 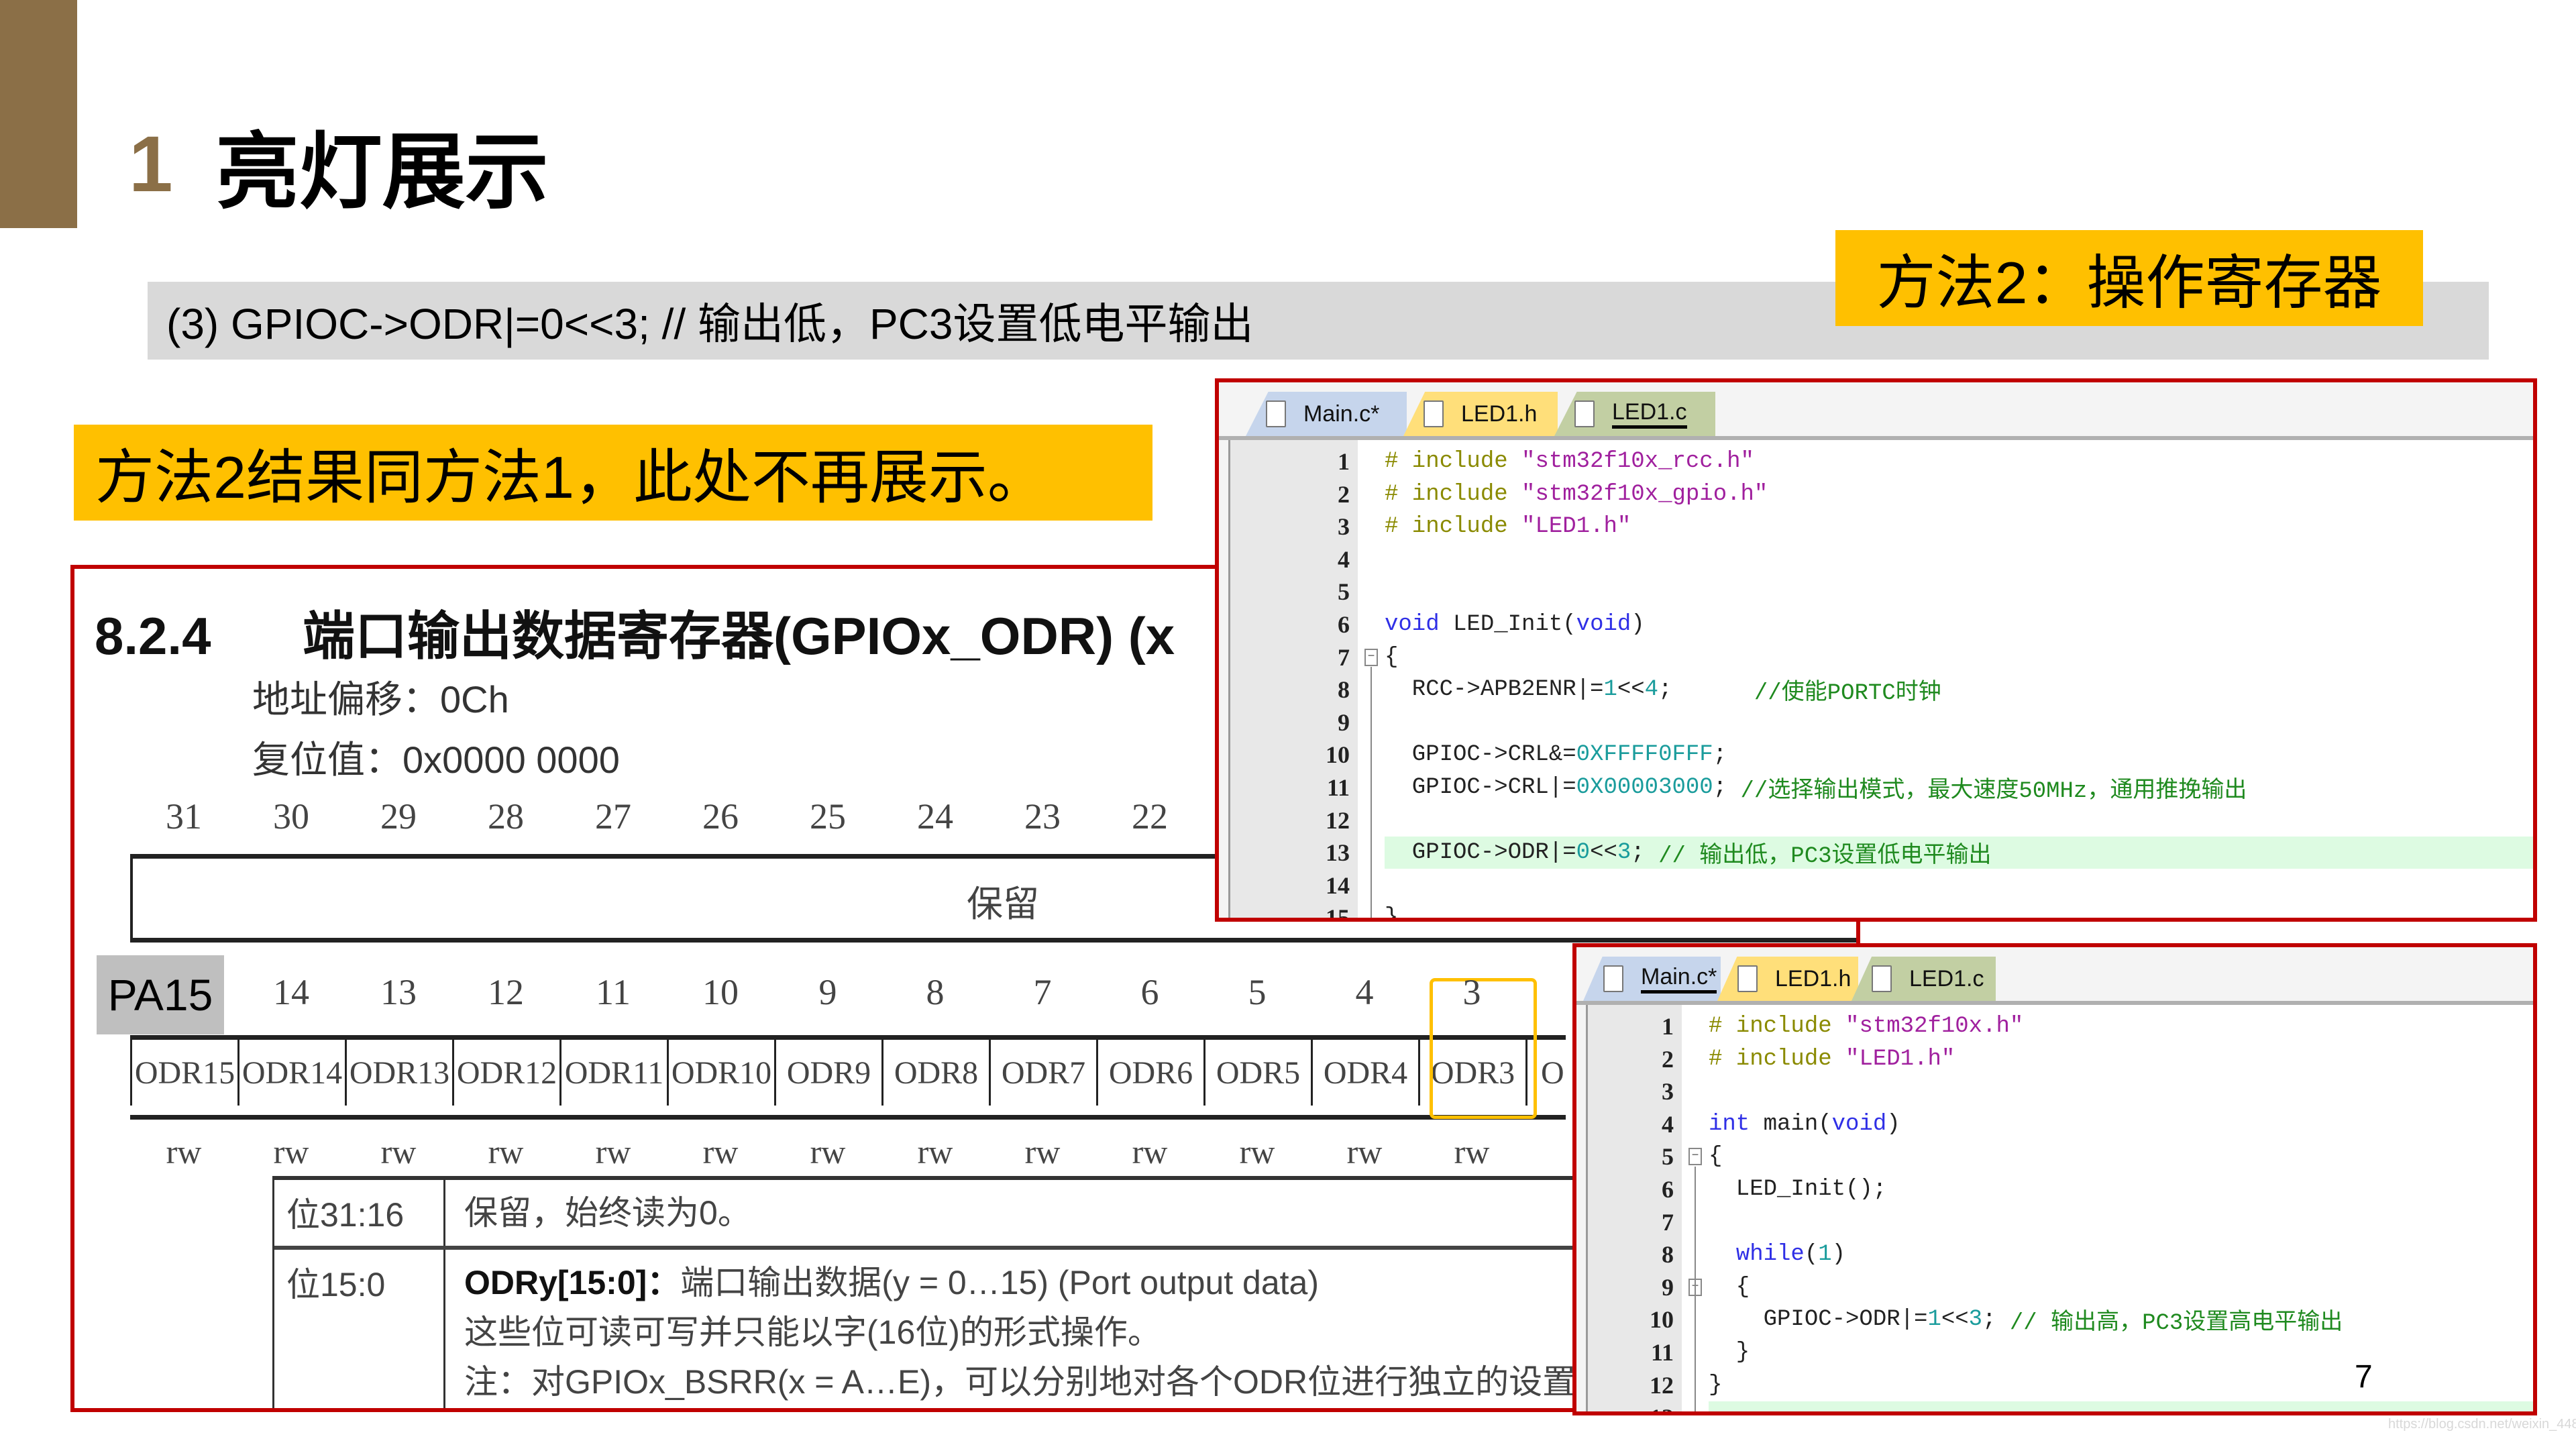 What do you see at coordinates (613, 816) in the screenshot?
I see `bit-number: 27` at bounding box center [613, 816].